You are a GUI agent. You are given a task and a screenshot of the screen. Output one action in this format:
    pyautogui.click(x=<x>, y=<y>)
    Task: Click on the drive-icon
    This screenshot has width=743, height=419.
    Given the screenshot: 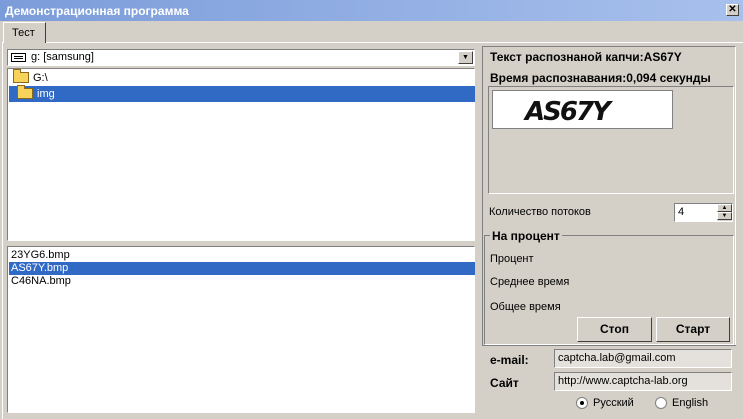 What is the action you would take?
    pyautogui.click(x=18, y=57)
    